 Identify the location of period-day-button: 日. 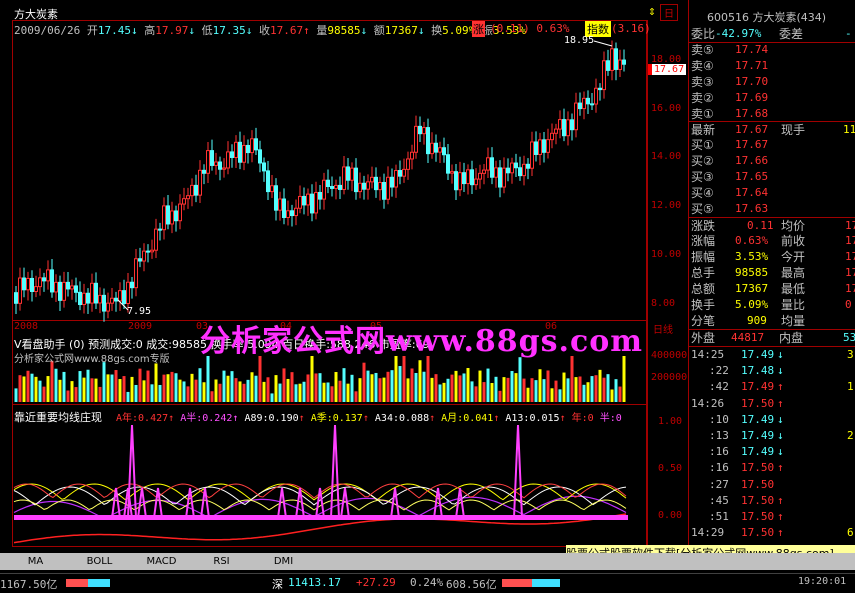
(669, 12).